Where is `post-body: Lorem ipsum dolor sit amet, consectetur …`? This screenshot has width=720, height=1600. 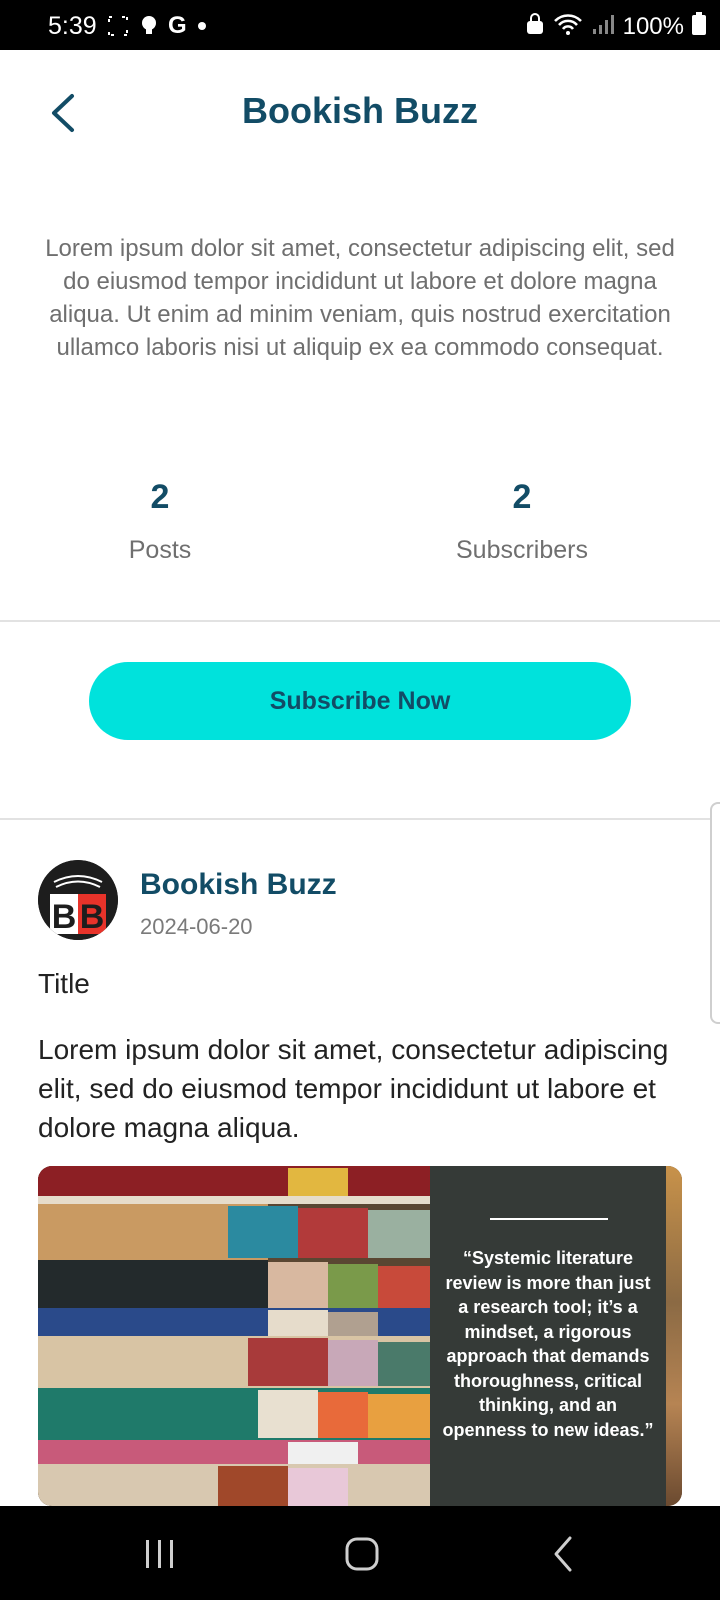
post-body: Lorem ipsum dolor sit amet, consectetur … is located at coordinates (353, 1088).